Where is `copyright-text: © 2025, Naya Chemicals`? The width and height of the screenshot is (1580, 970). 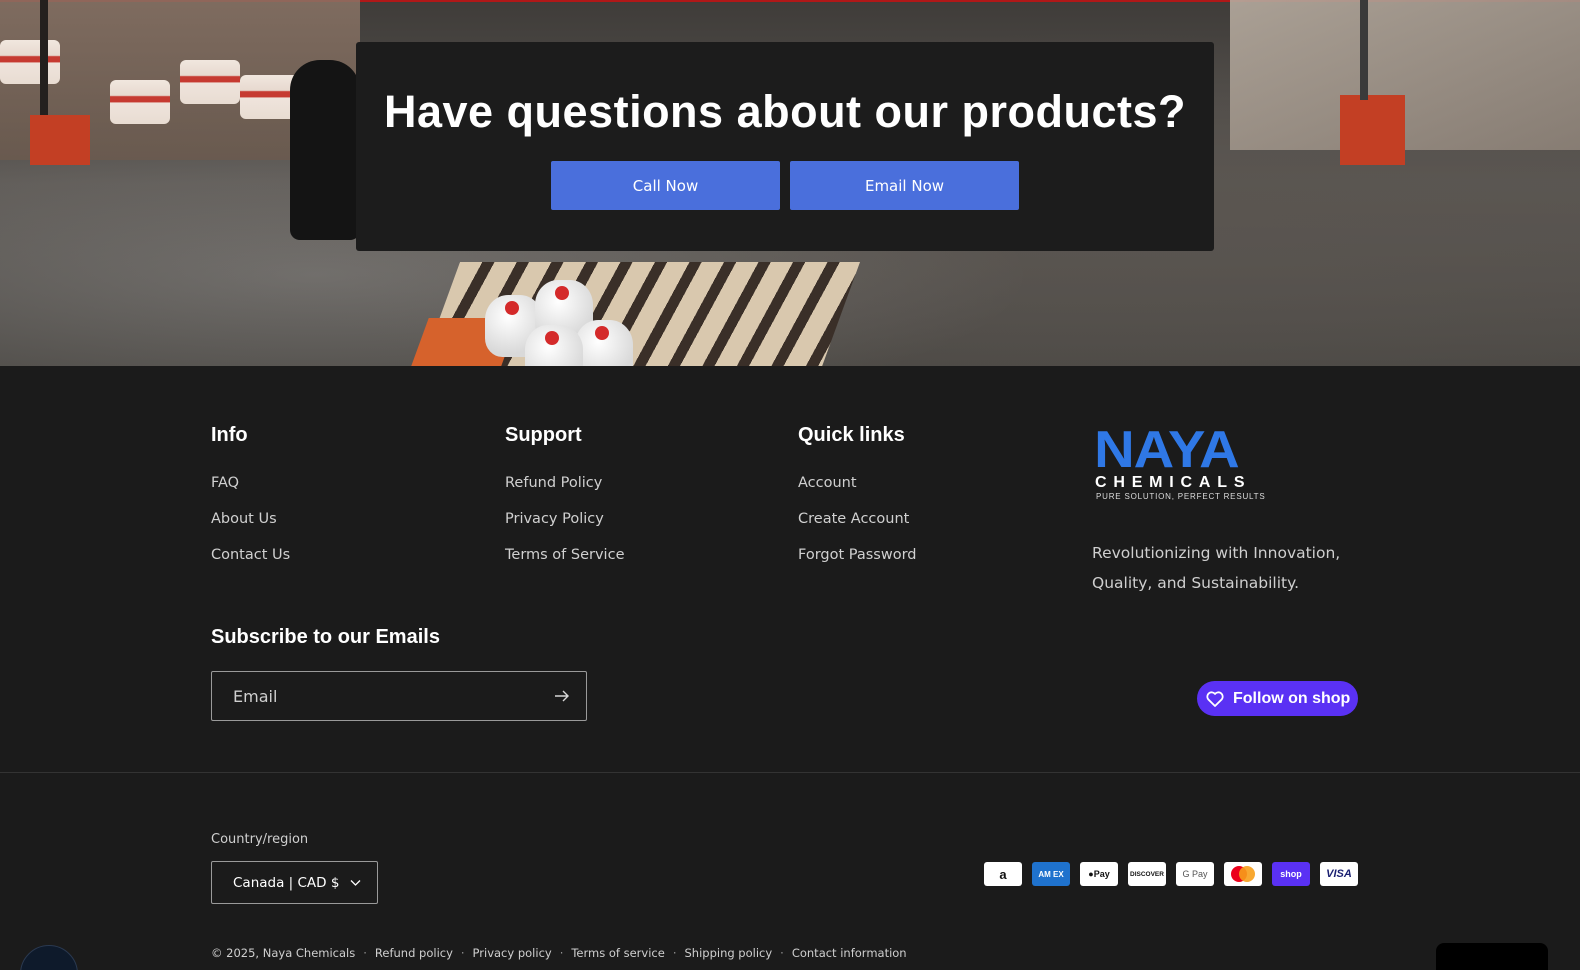
copyright-text: © 2025, Naya Chemicals is located at coordinates (283, 953).